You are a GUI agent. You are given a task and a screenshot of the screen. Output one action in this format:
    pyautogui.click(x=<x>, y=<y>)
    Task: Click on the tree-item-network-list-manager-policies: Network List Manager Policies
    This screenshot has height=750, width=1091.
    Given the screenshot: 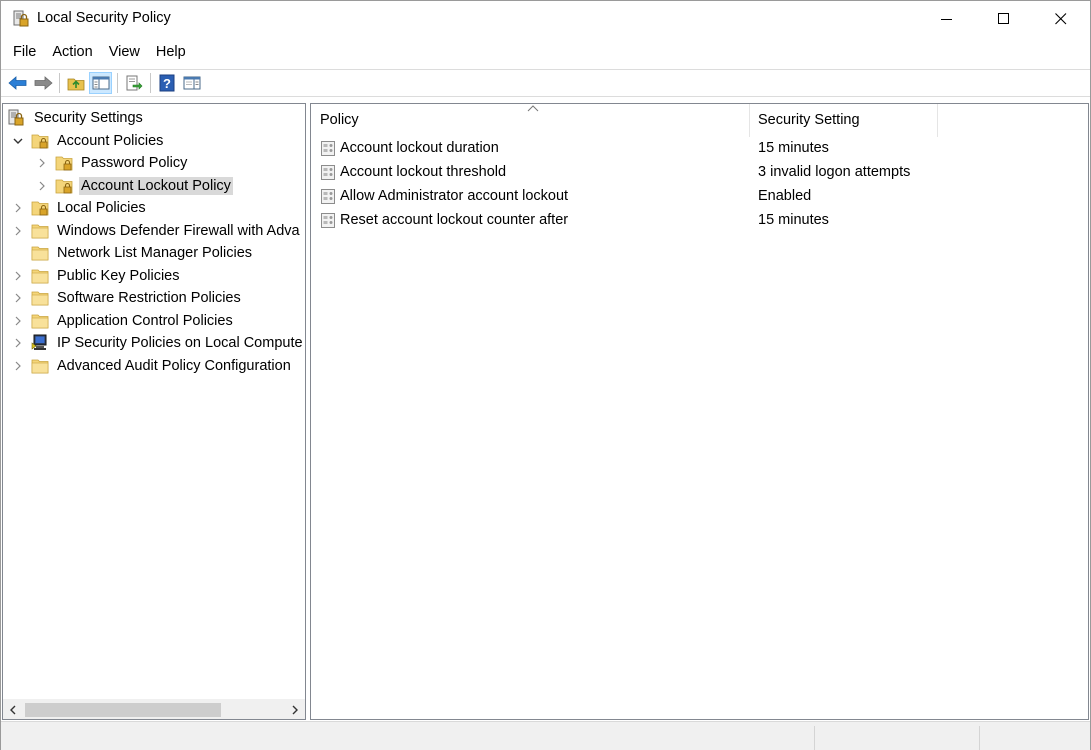 What is the action you would take?
    pyautogui.click(x=132, y=253)
    